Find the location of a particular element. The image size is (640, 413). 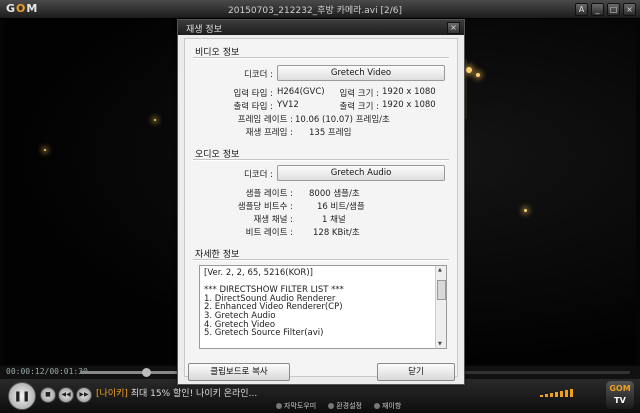

dialog-close-button: × is located at coordinates (453, 28).